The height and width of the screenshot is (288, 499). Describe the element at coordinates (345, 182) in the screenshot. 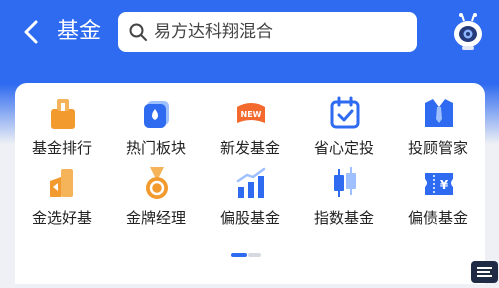

I see `candlestick-icon` at that location.